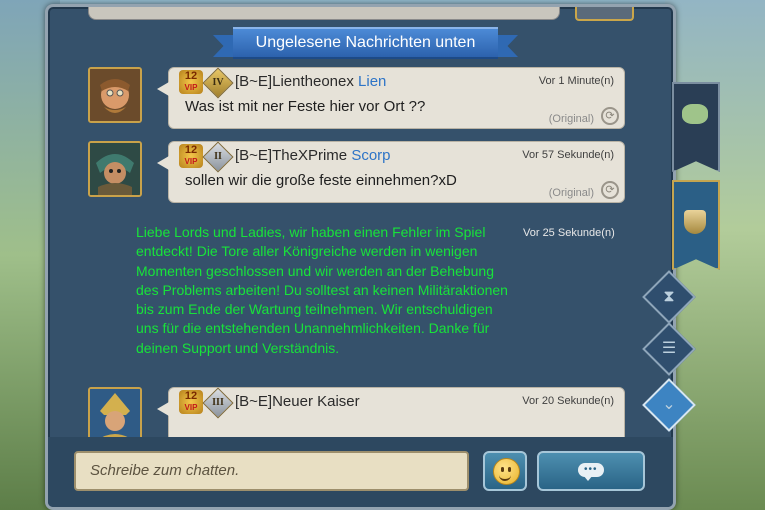 This screenshot has width=765, height=510. Describe the element at coordinates (291, 155) in the screenshot. I see `sender-label: [B~E]TheXPrime` at that location.